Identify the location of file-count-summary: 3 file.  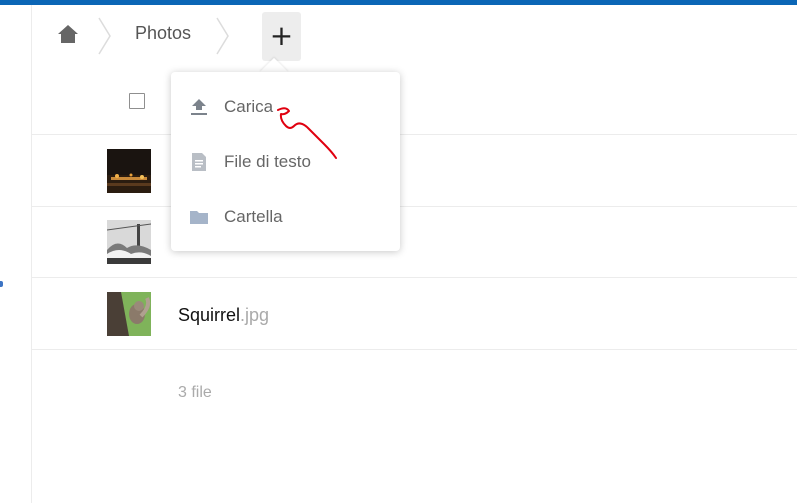
(195, 392).